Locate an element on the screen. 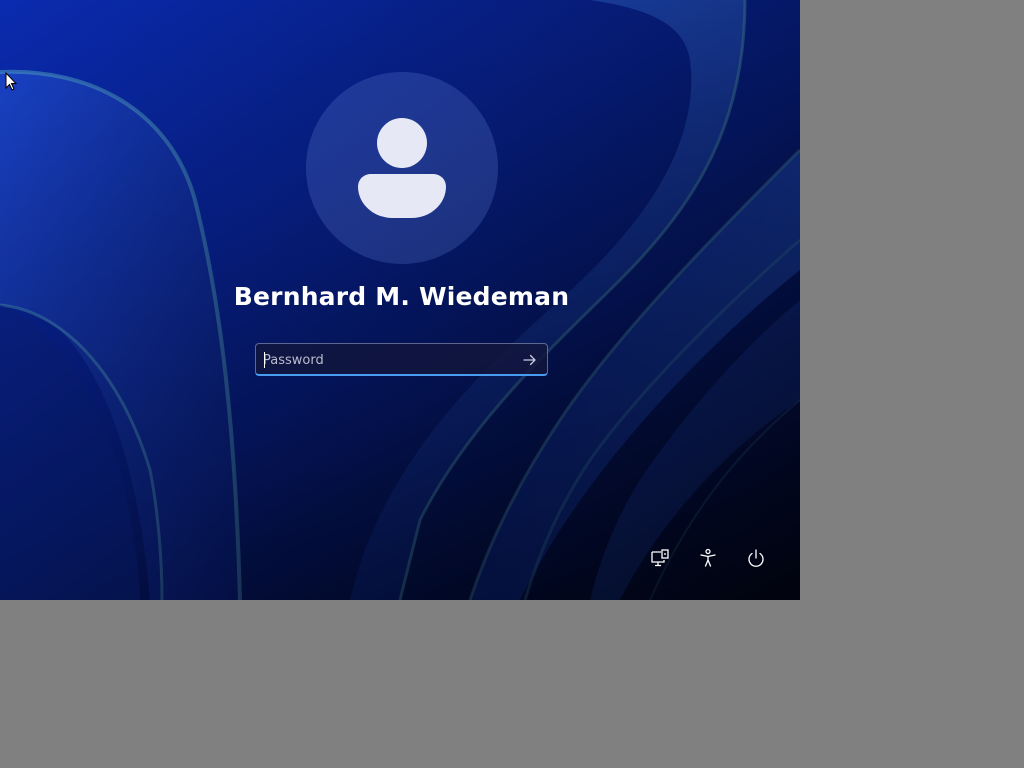  submit-arrow-button is located at coordinates (530, 360).